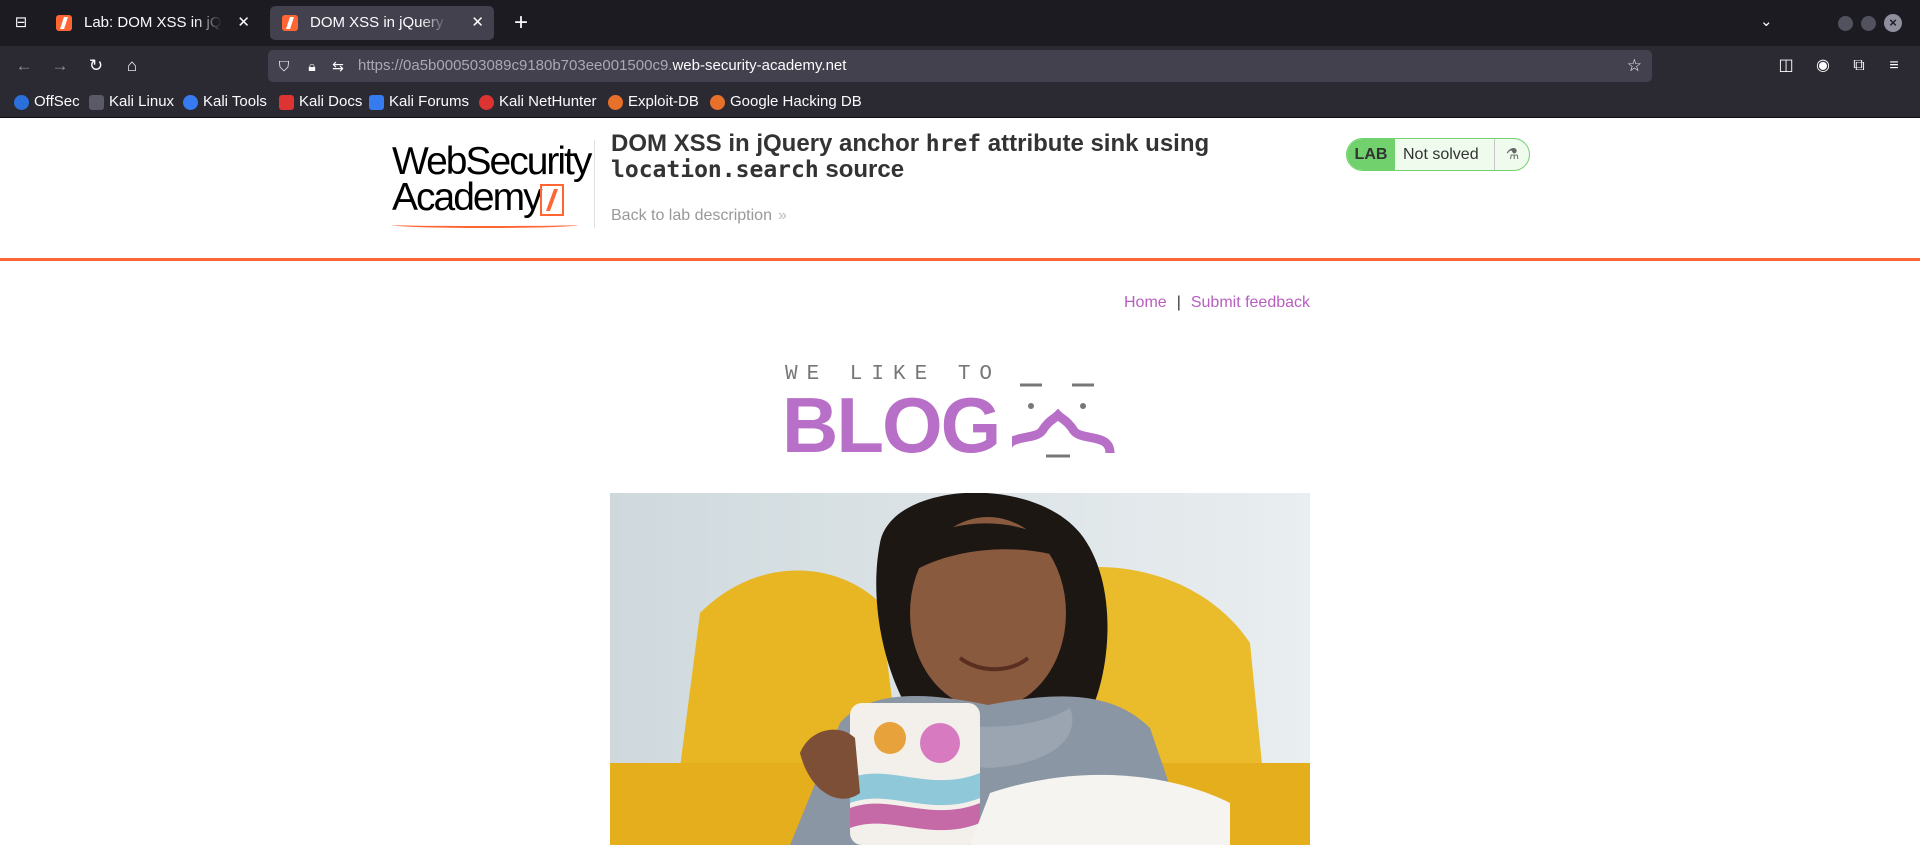 The width and height of the screenshot is (1920, 845). I want to click on blog-face-icon, so click(1063, 420).